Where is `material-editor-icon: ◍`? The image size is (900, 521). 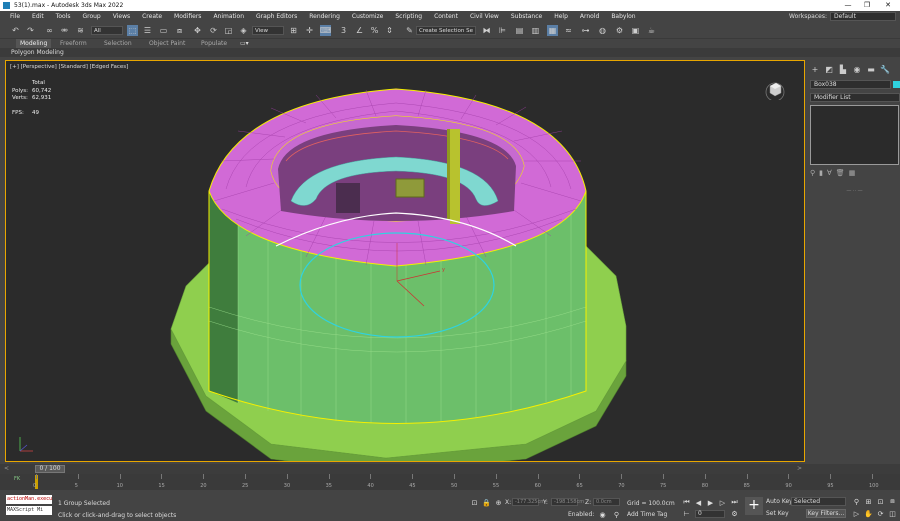 material-editor-icon: ◍ is located at coordinates (602, 30).